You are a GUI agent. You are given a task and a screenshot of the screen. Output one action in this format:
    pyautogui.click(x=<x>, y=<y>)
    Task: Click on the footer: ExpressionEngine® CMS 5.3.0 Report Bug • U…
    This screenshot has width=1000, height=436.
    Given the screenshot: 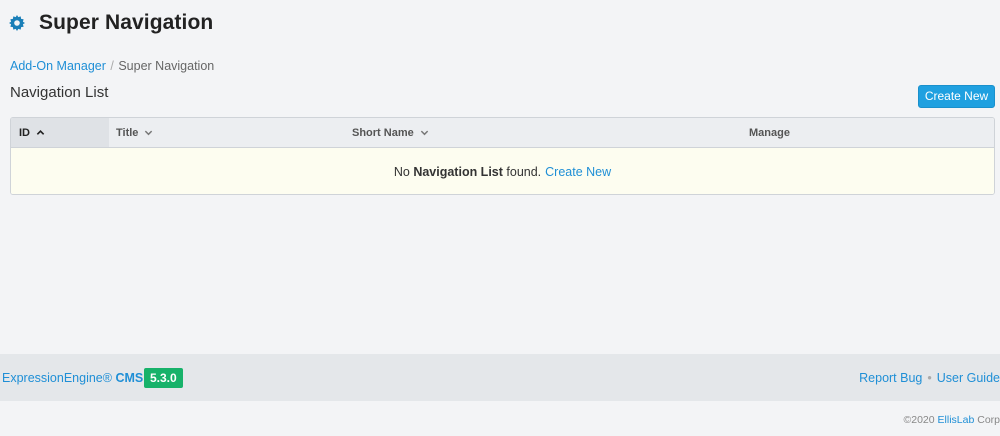 What is the action you would take?
    pyautogui.click(x=500, y=377)
    